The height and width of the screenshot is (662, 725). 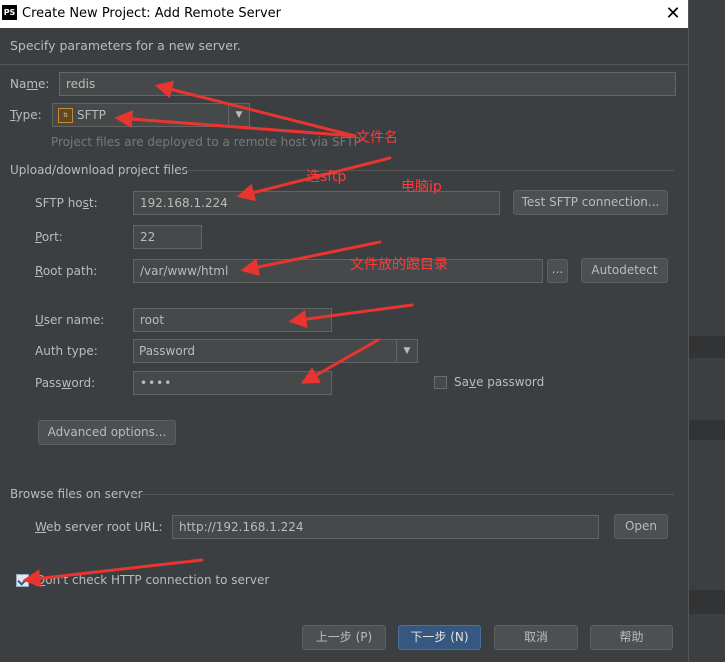 What do you see at coordinates (99, 170) in the screenshot?
I see `upload-section-title: Upload/download project files` at bounding box center [99, 170].